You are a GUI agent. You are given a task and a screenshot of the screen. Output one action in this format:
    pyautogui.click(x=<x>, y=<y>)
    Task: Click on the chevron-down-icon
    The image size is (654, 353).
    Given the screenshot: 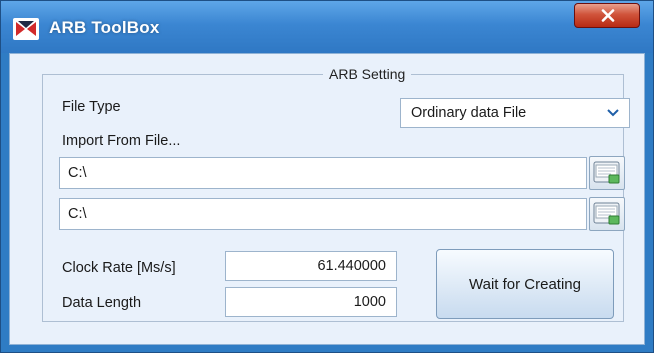 What is the action you would take?
    pyautogui.click(x=613, y=113)
    